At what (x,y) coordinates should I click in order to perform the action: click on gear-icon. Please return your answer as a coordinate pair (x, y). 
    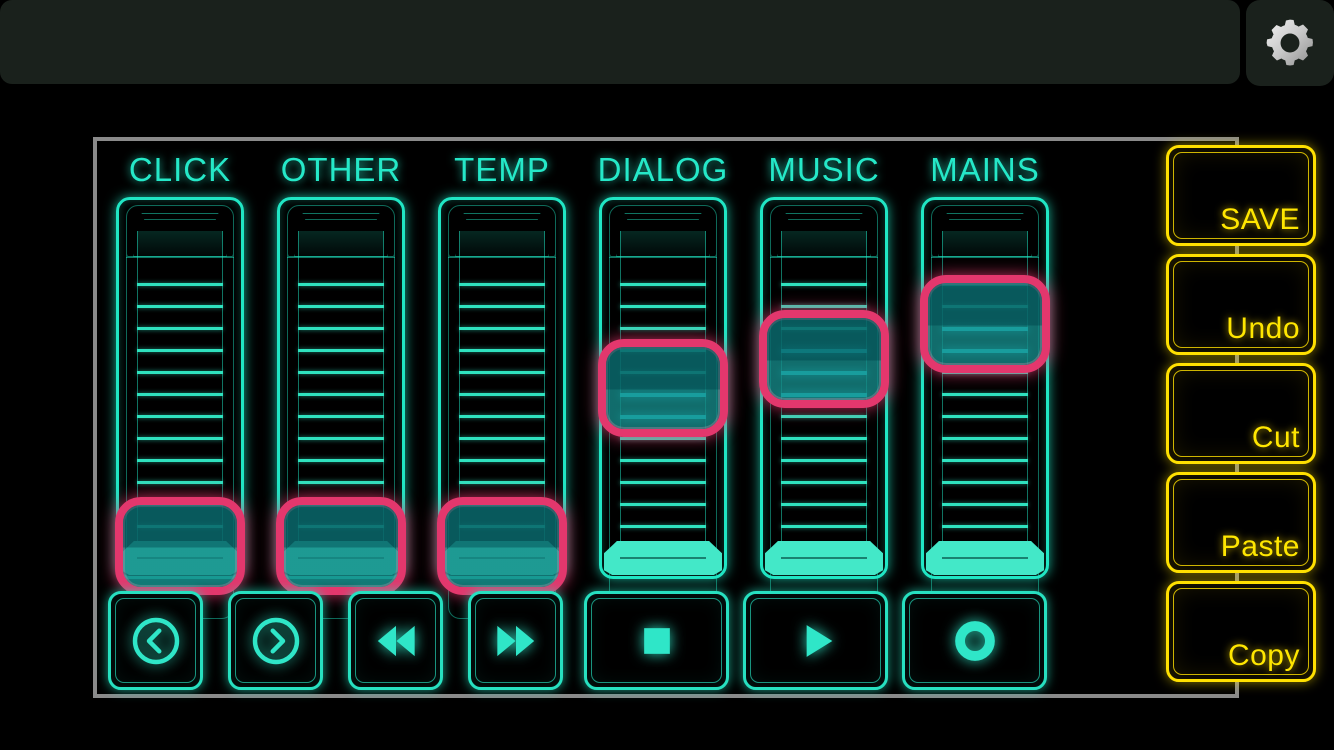
    Looking at the image, I should click on (1289, 42).